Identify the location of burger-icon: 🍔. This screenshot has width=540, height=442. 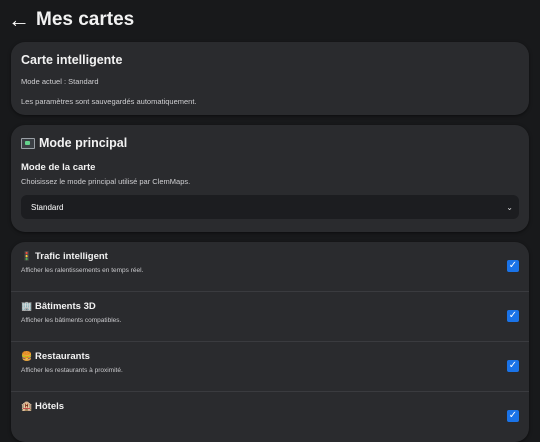
(27, 356).